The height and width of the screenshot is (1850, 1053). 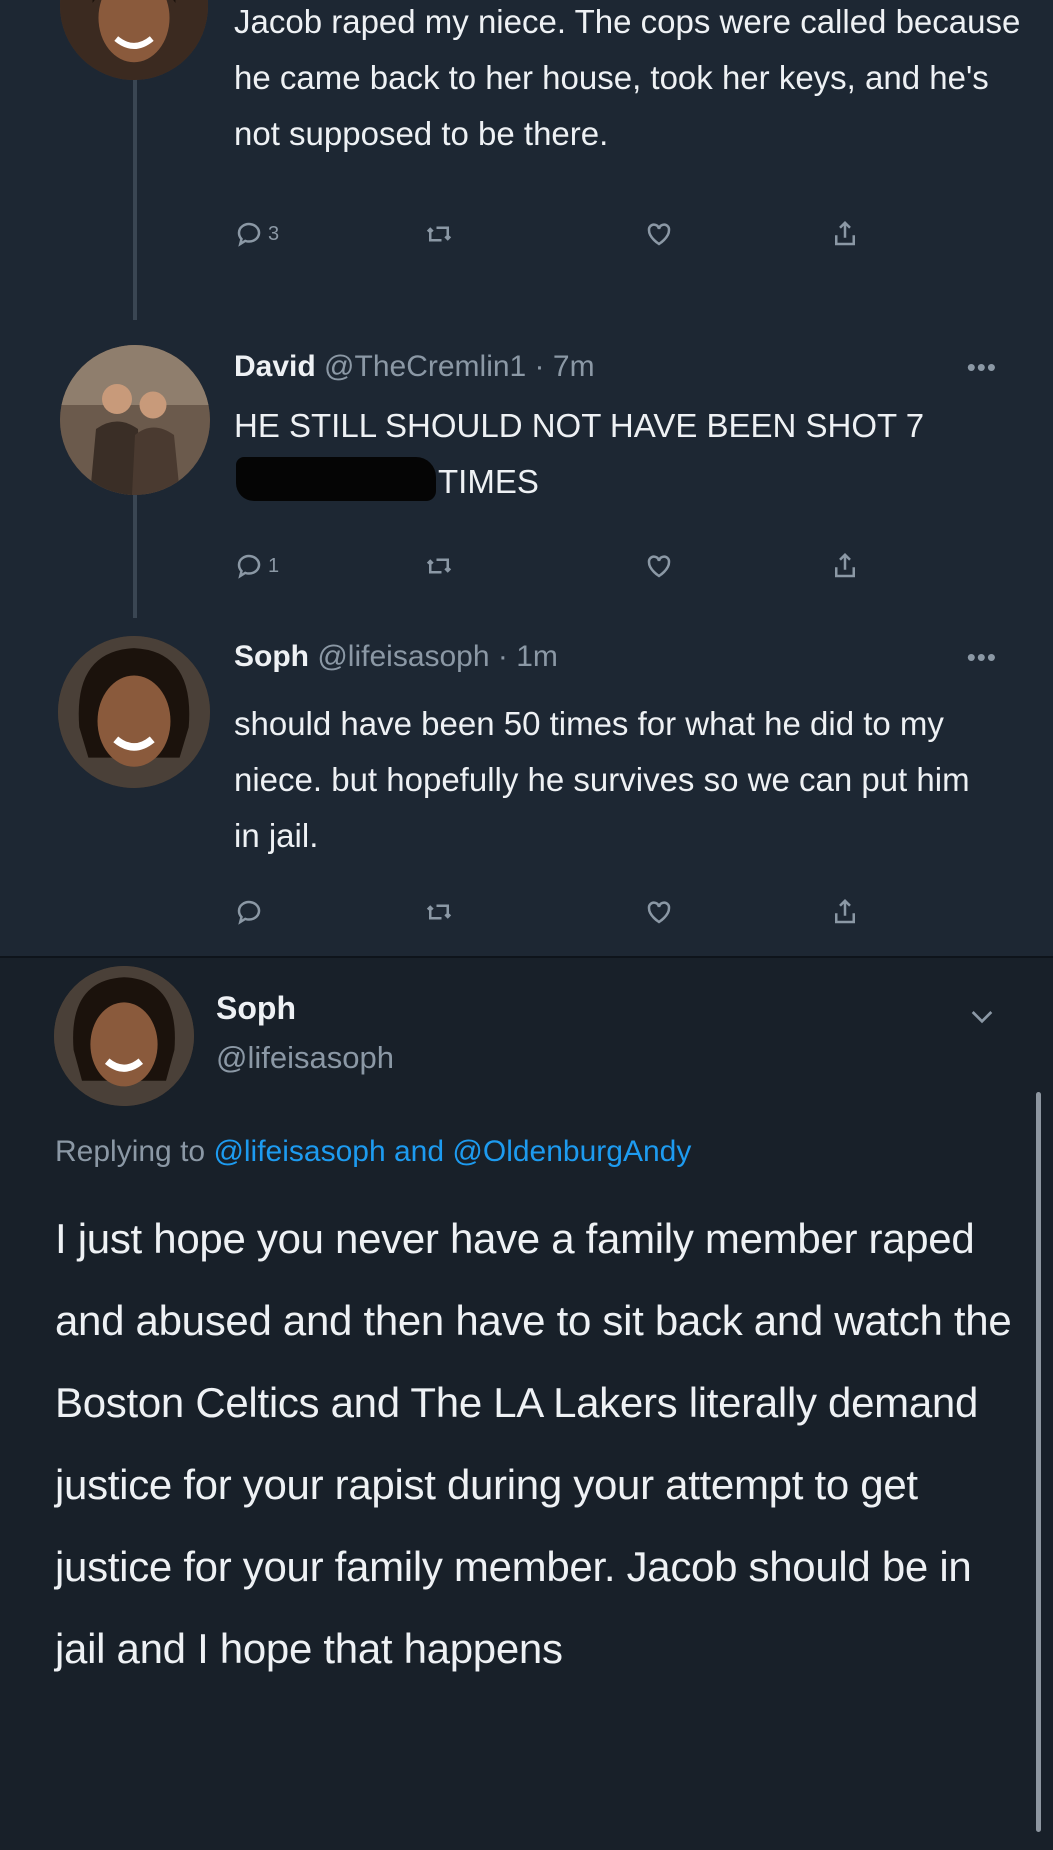 What do you see at coordinates (579, 425) in the screenshot?
I see `tweet-text-part: HE STILL SHOULD NOT HAVE BEEN SHOT 7` at bounding box center [579, 425].